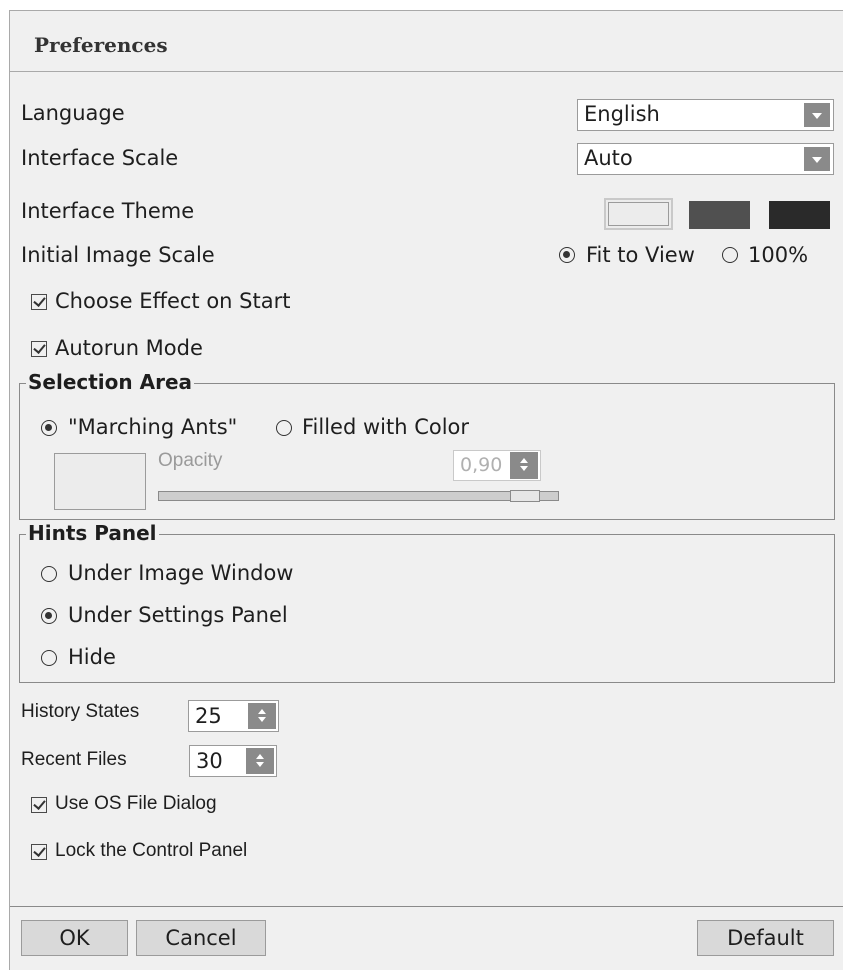 This screenshot has width=843, height=970. I want to click on dialog-title: Preferences, so click(101, 45).